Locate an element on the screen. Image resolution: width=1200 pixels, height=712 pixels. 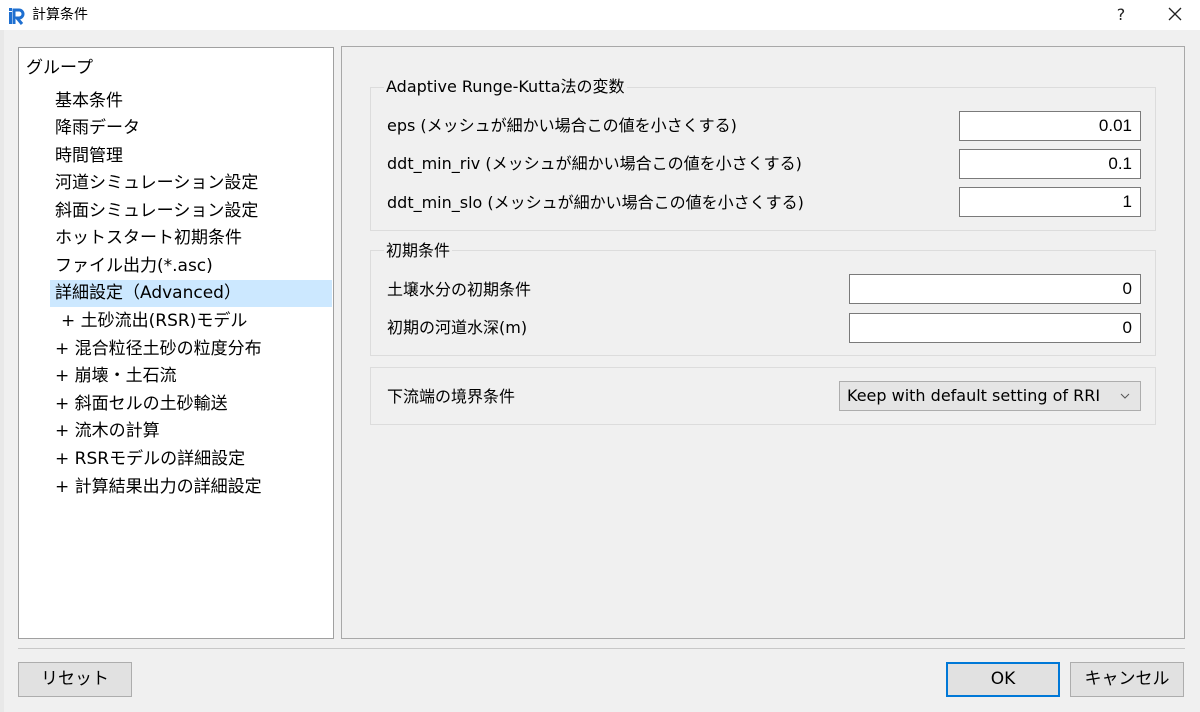
reset-button: リセット is located at coordinates (75, 679).